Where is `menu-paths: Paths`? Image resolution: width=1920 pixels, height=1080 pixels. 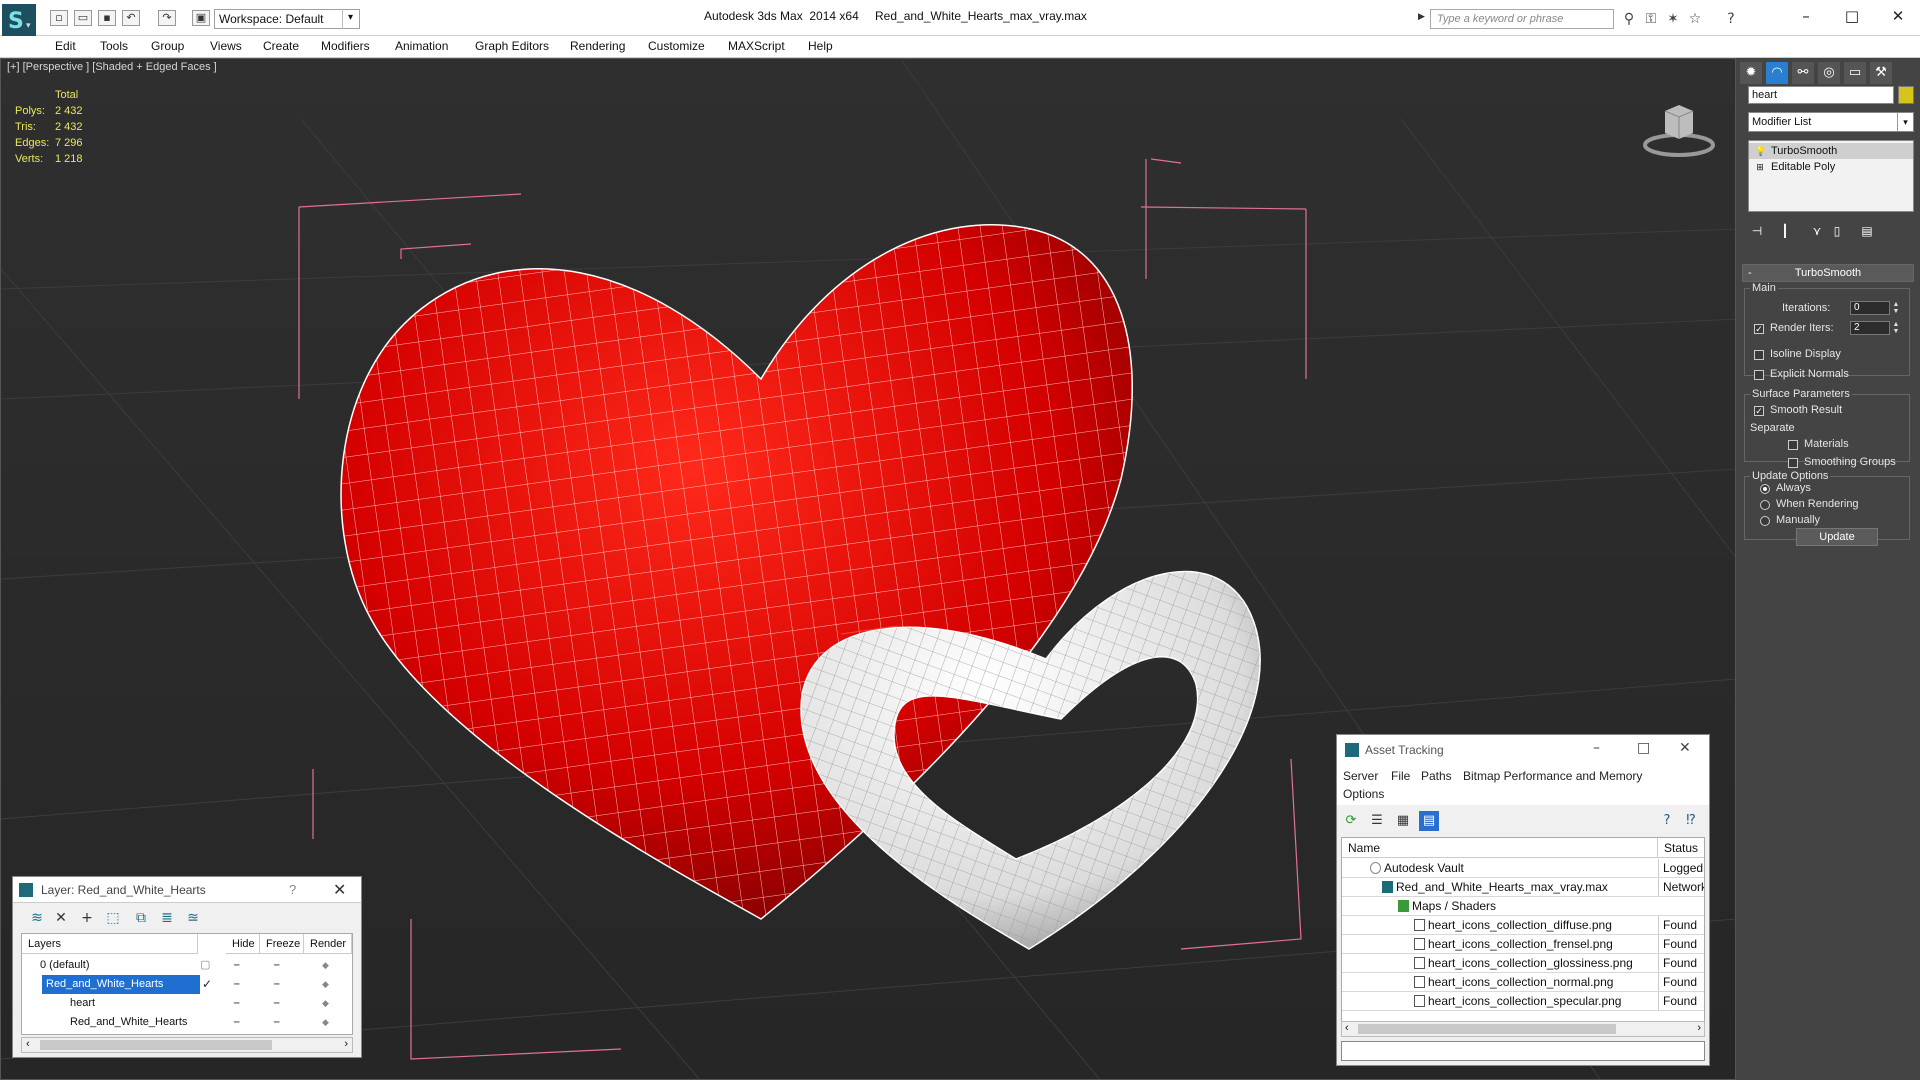
menu-paths: Paths is located at coordinates (1436, 776).